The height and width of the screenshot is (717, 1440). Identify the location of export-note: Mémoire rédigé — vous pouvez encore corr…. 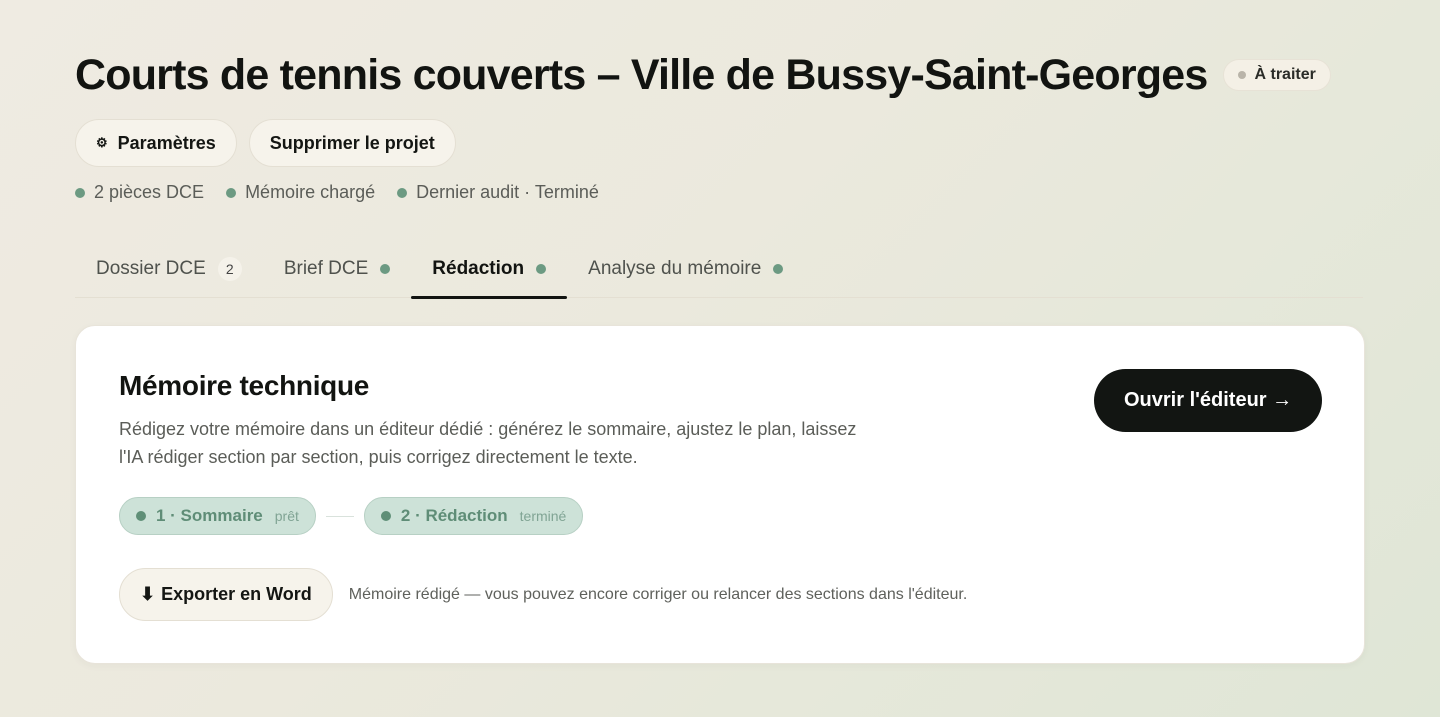
(658, 594).